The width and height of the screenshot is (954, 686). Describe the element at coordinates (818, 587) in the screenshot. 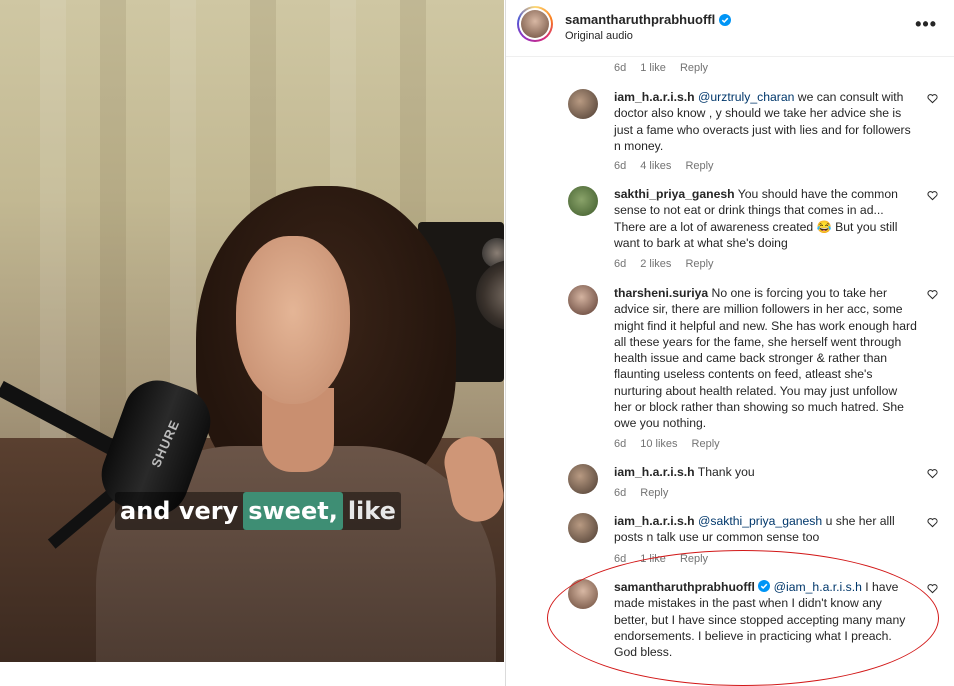

I see `comment-mention: @iam_h.a.r.i.s.h` at that location.